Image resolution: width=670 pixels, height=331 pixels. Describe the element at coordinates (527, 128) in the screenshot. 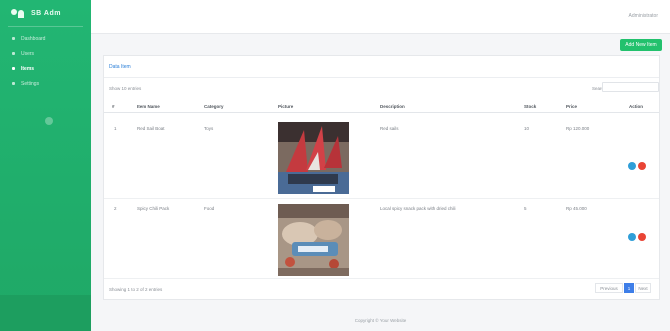

I see `item-stock: 10` at that location.